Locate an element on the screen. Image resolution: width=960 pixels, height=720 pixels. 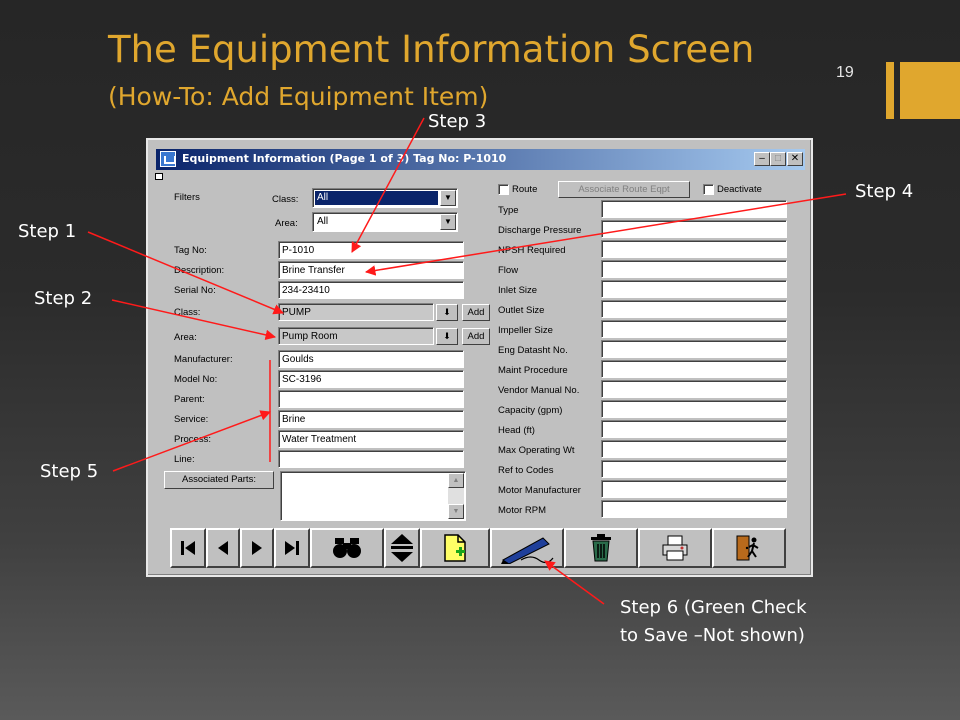
step5-arrow is located at coordinates (191, 441).